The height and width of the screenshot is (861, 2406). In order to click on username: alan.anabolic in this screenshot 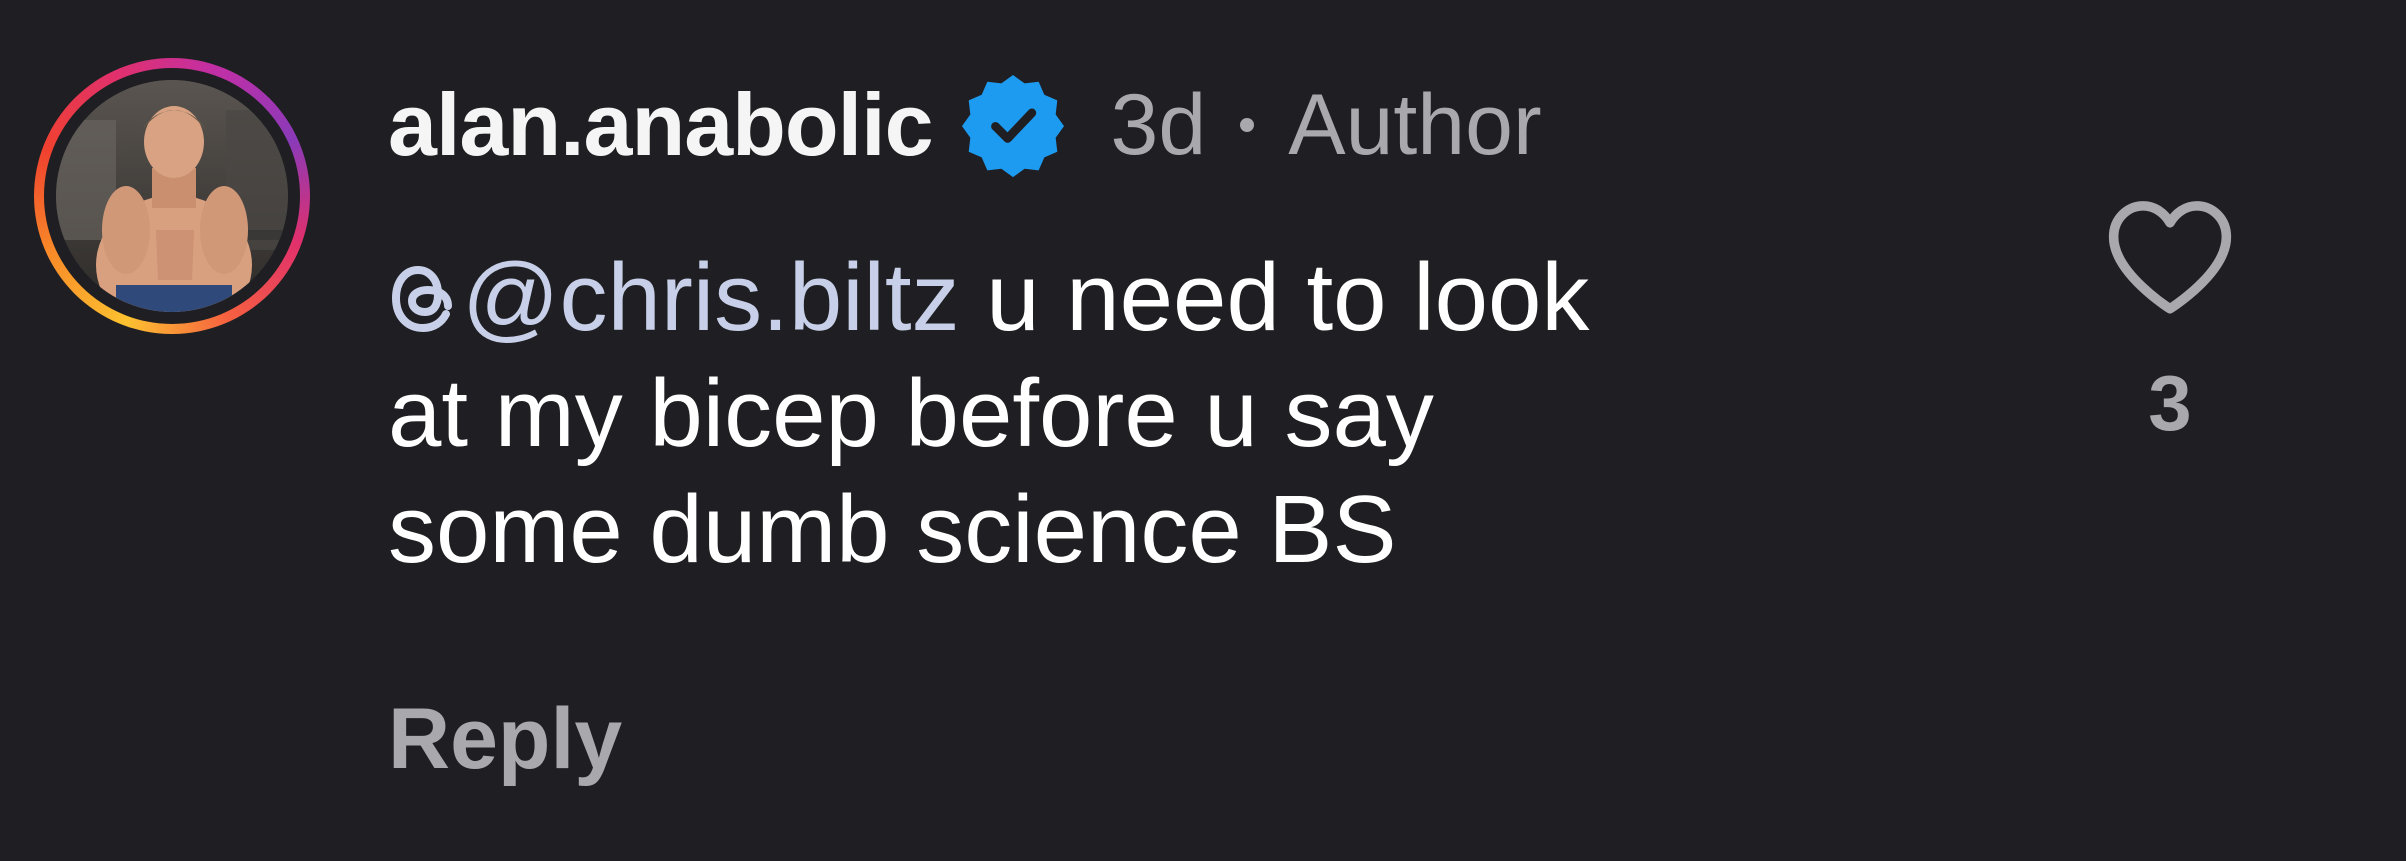, I will do `click(661, 125)`.